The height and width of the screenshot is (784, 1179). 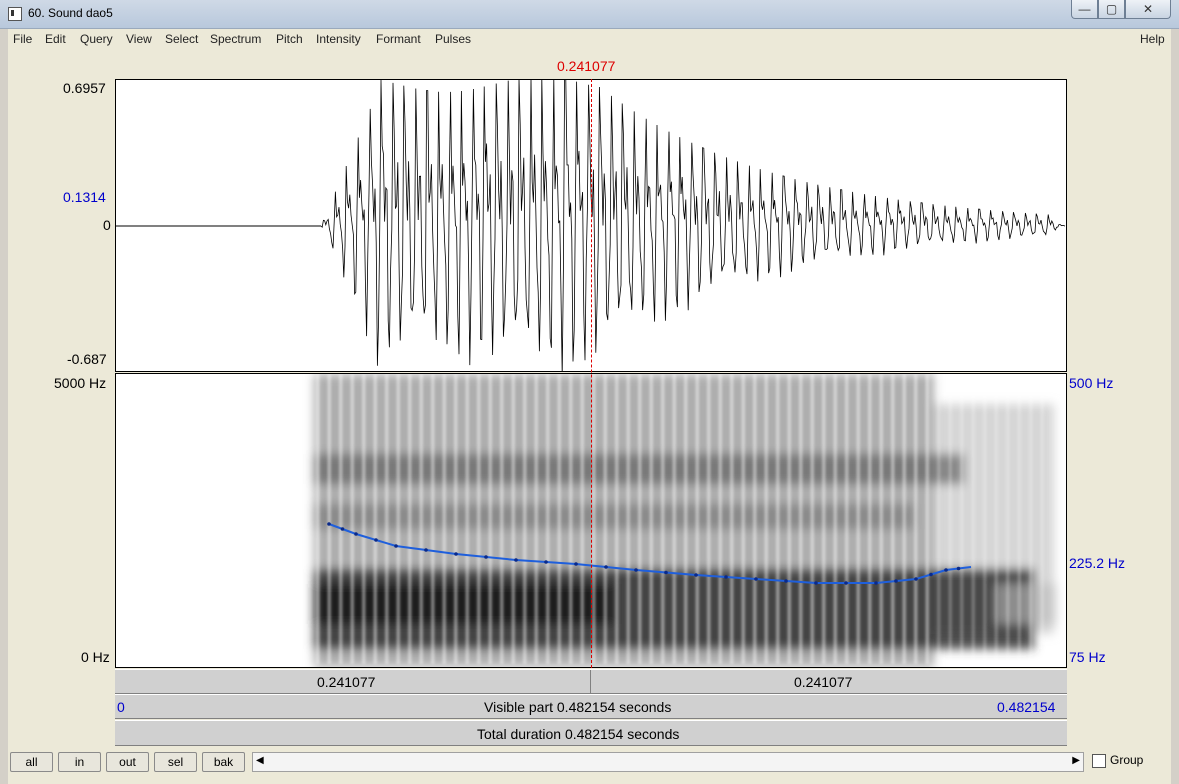 I want to click on visible-start-label: 0, so click(x=121, y=707).